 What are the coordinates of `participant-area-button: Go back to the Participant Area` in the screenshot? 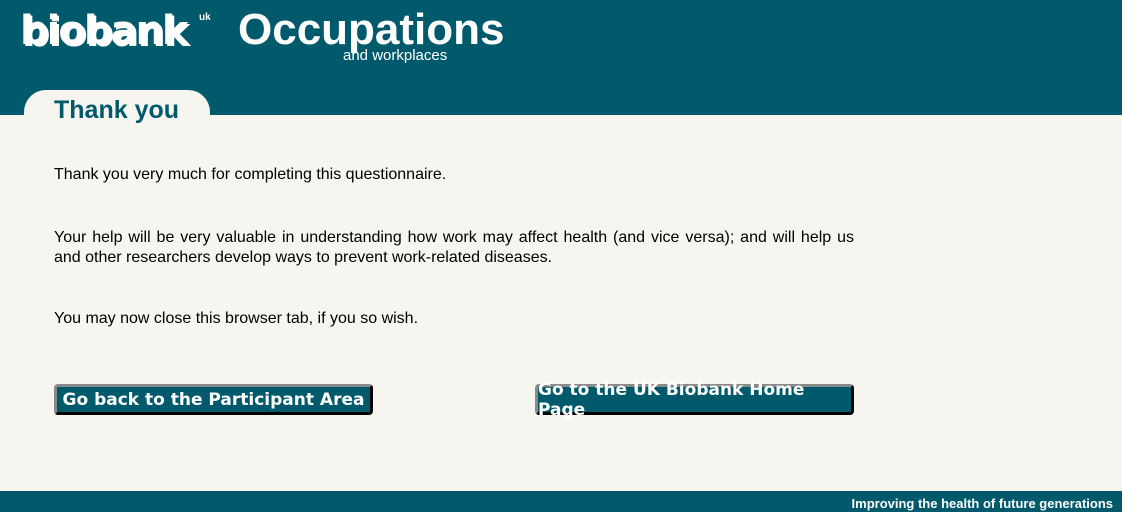 It's located at (213, 399).